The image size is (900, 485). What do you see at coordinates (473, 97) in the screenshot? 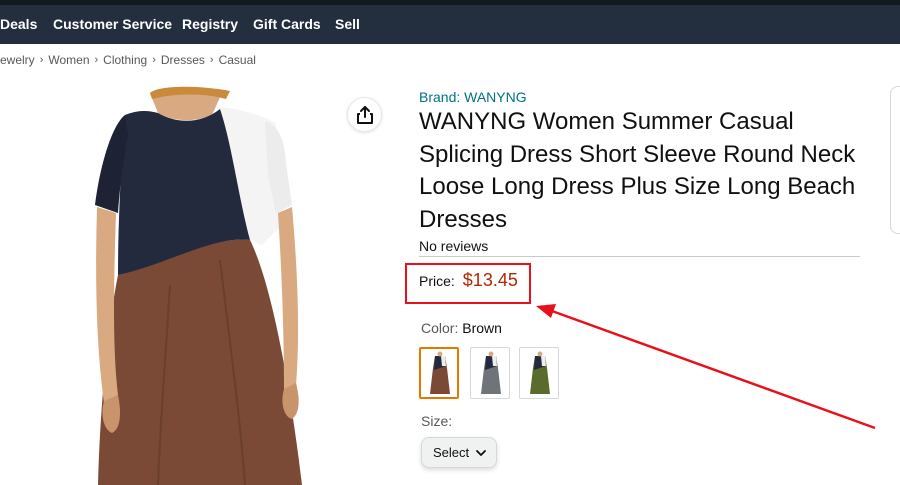
I see `brand-link: Brand: WANYNG` at bounding box center [473, 97].